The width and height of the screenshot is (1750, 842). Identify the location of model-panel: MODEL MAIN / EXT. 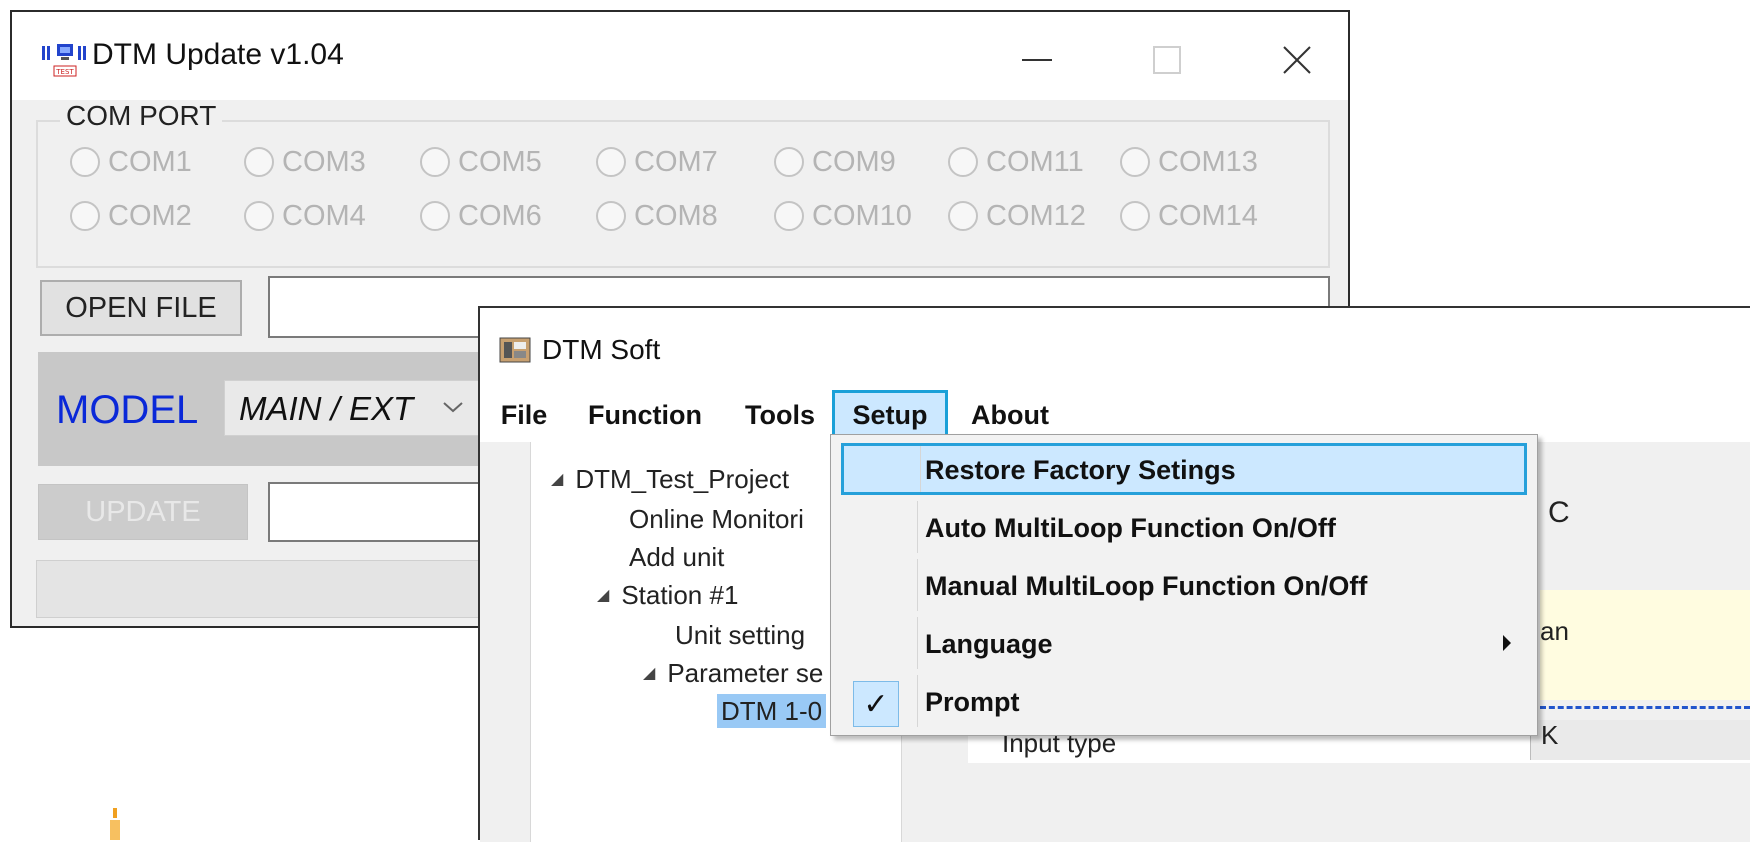
(268, 409).